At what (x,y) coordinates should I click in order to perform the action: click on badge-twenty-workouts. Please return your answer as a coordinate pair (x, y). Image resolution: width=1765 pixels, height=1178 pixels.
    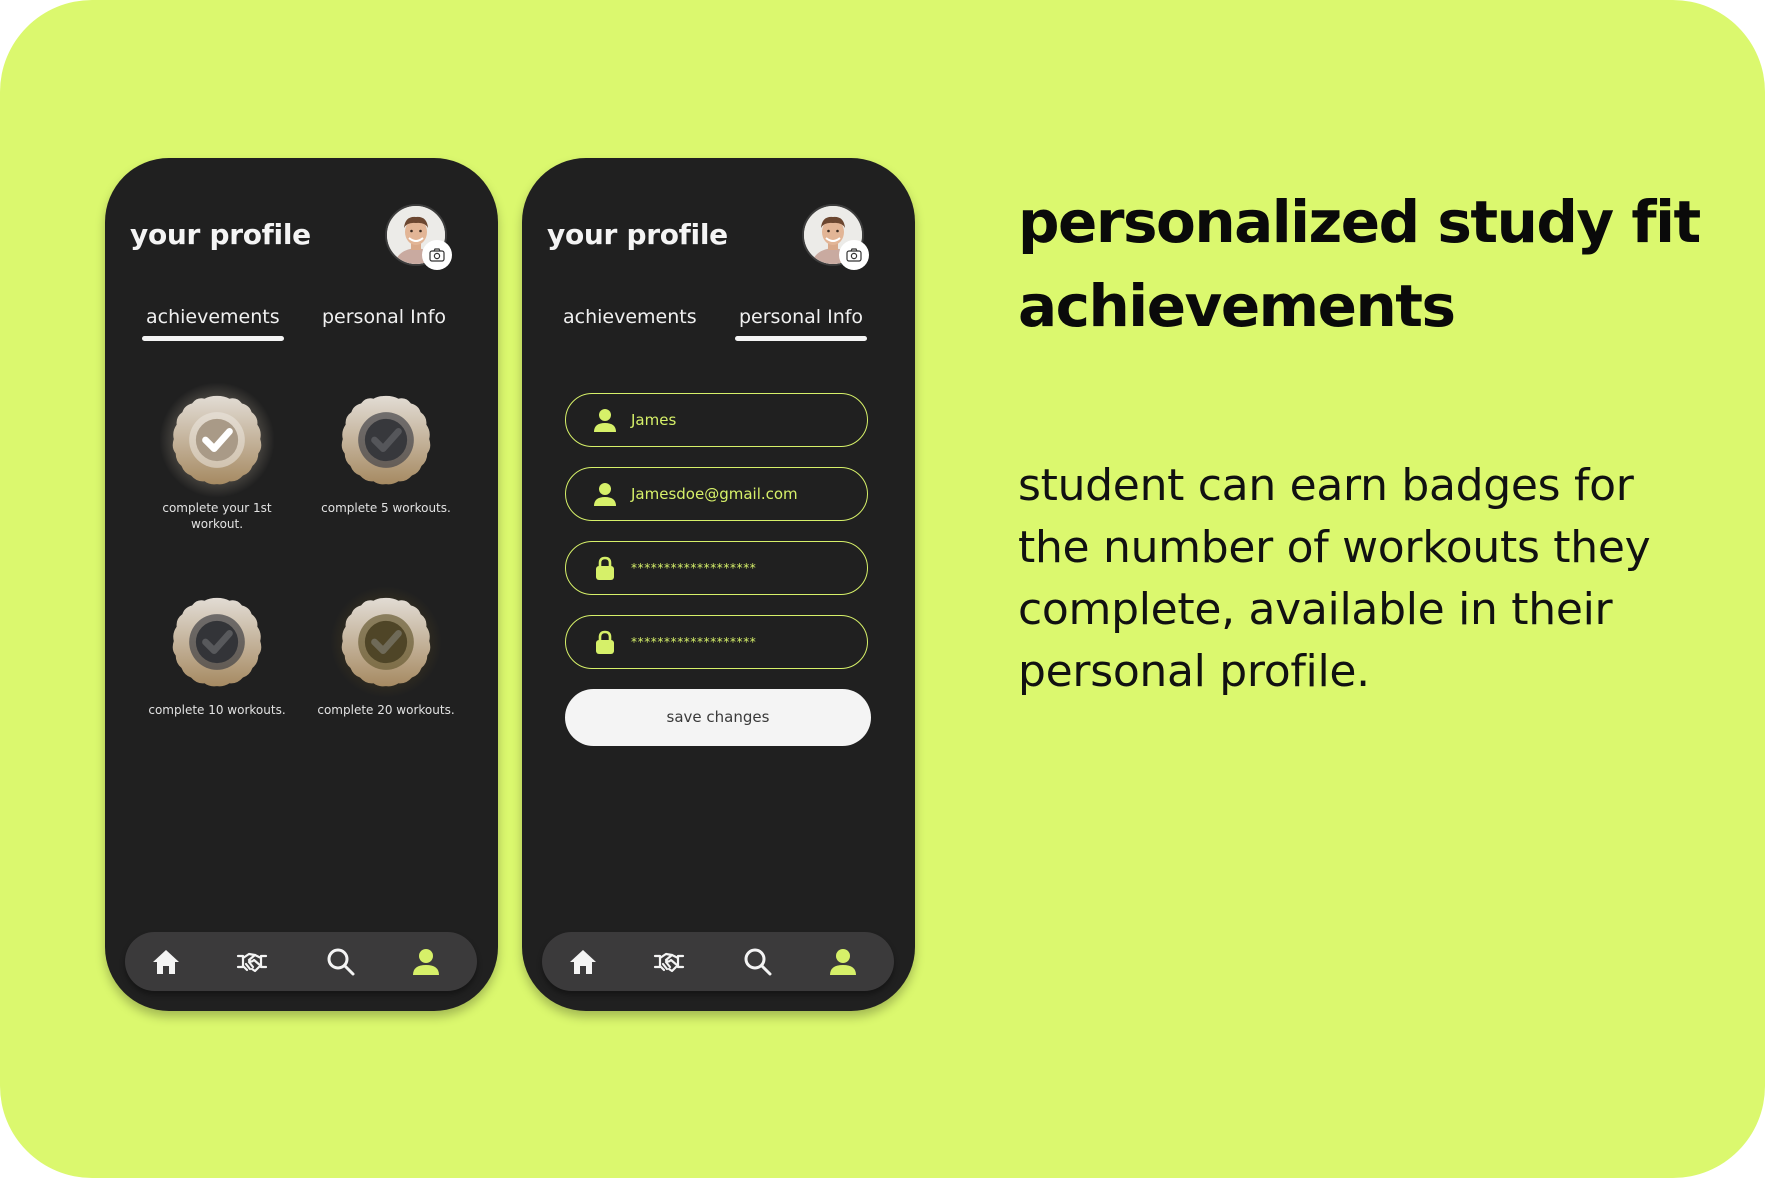
    Looking at the image, I should click on (386, 642).